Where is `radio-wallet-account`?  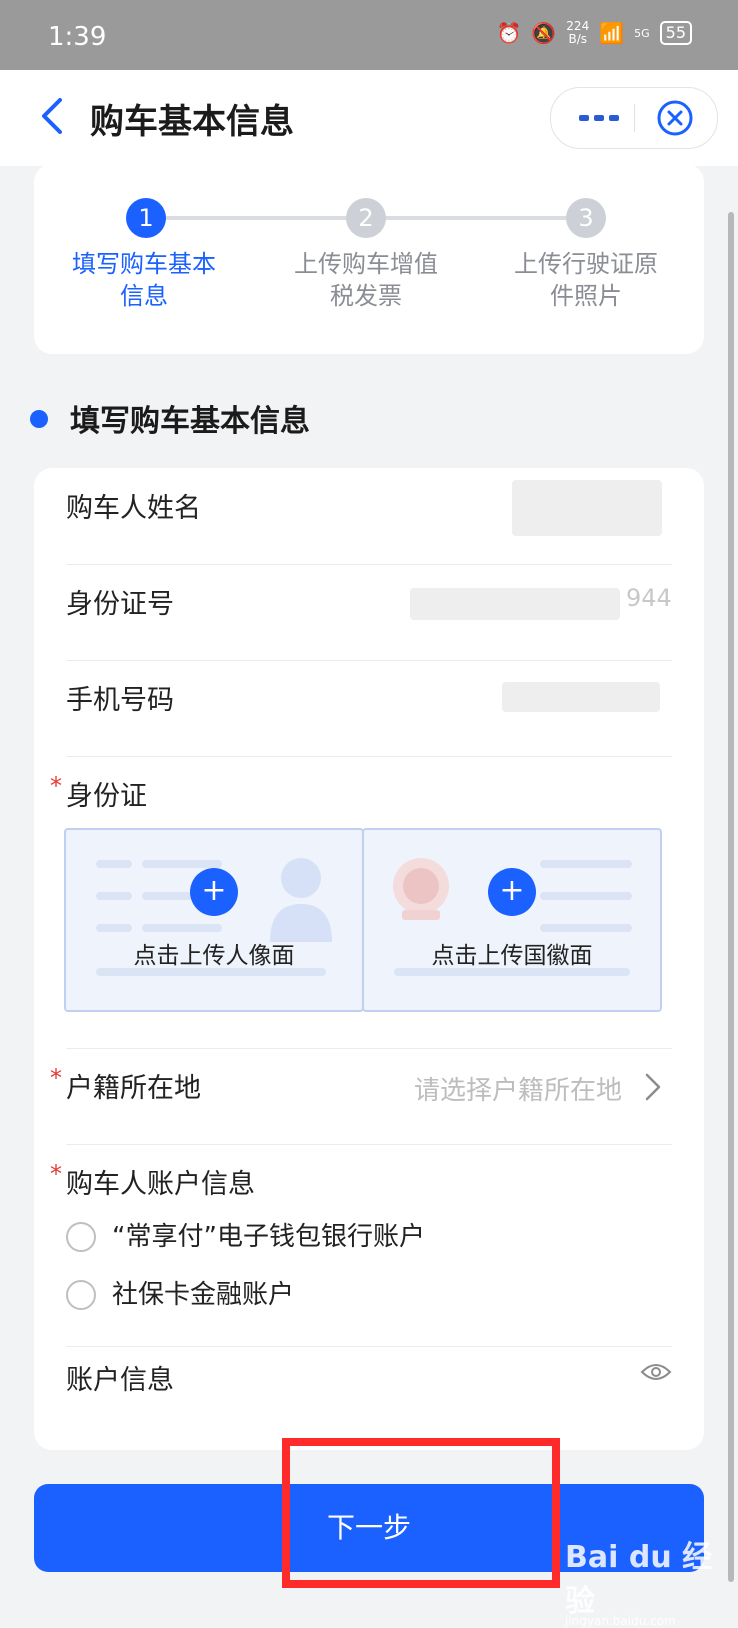 radio-wallet-account is located at coordinates (81, 1237).